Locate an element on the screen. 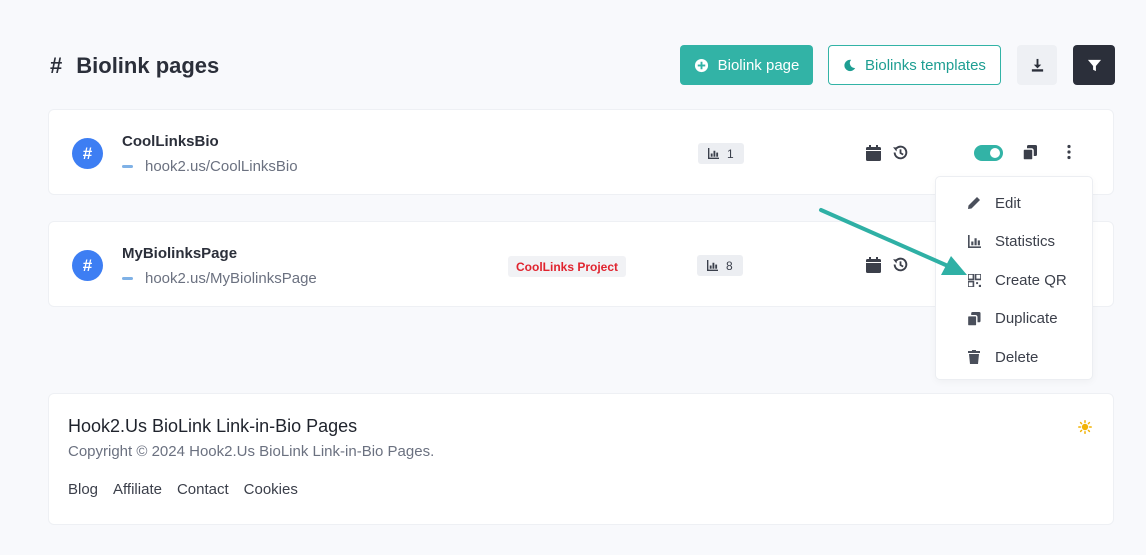  menu-item-label: Edit is located at coordinates (1008, 203).